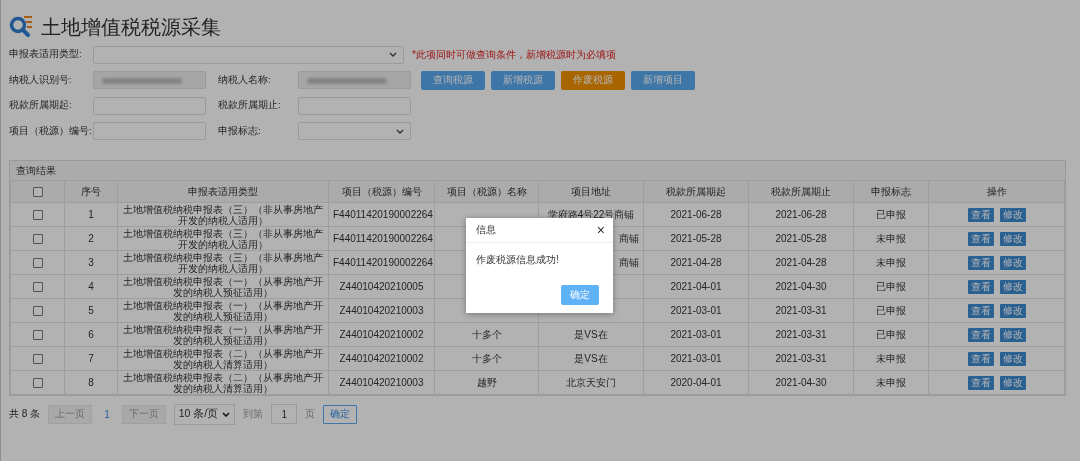  I want to click on table-cell: 5, so click(91, 310).